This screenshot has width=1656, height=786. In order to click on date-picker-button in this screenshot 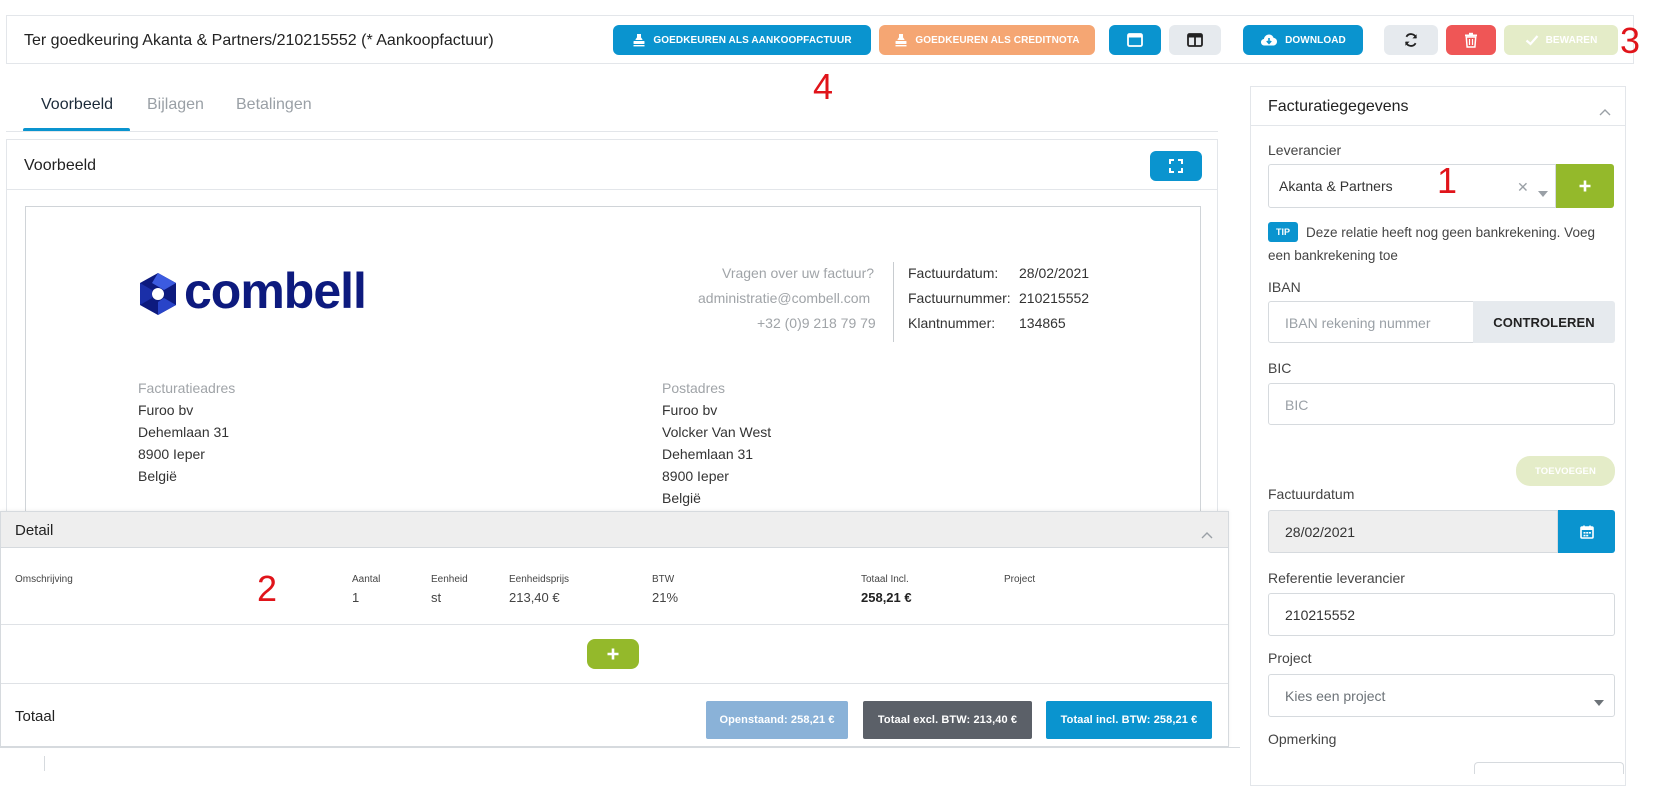, I will do `click(1586, 531)`.